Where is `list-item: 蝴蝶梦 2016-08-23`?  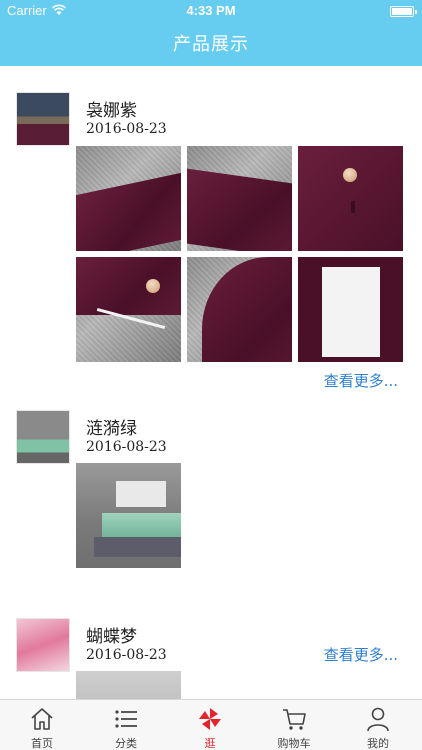 list-item: 蝴蝶梦 2016-08-23 is located at coordinates (211, 657).